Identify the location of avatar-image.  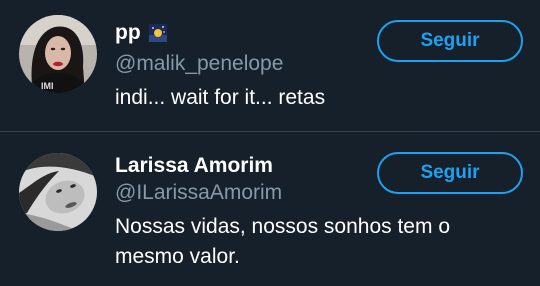
(58, 192).